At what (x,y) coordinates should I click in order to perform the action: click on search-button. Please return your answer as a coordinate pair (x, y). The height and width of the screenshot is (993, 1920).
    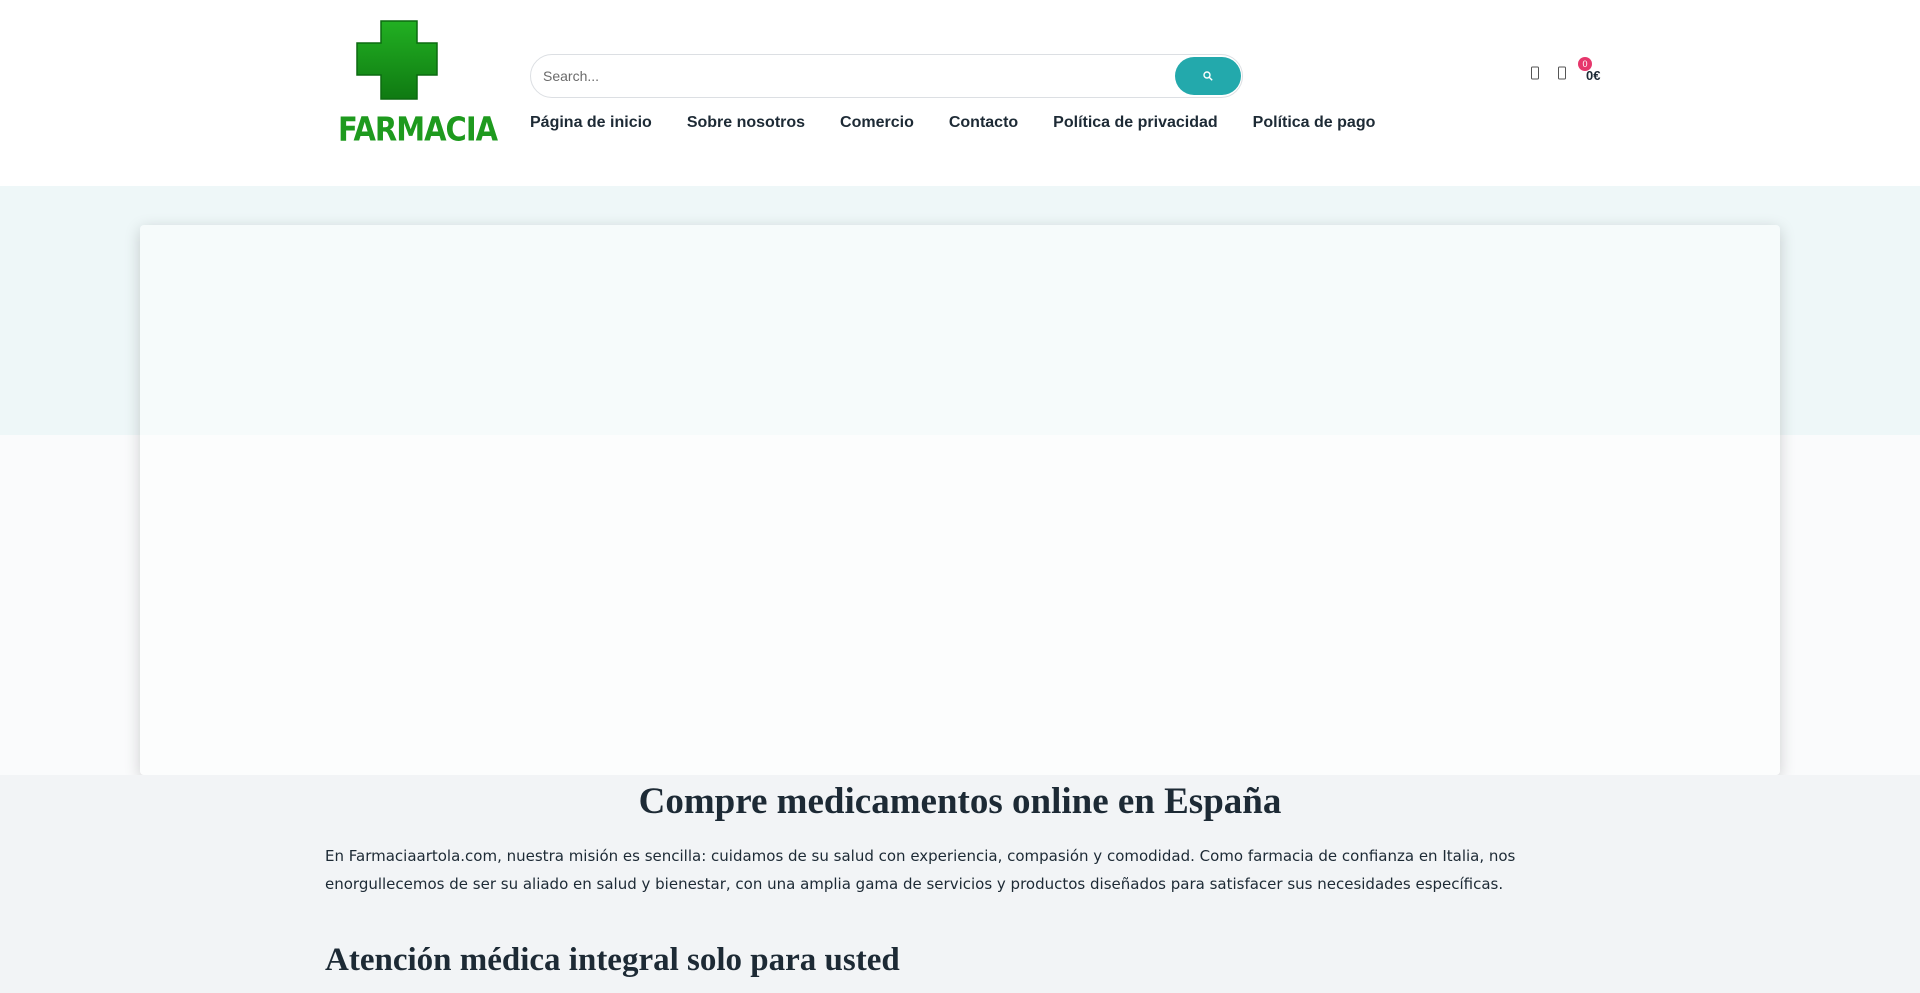
    Looking at the image, I should click on (1208, 76).